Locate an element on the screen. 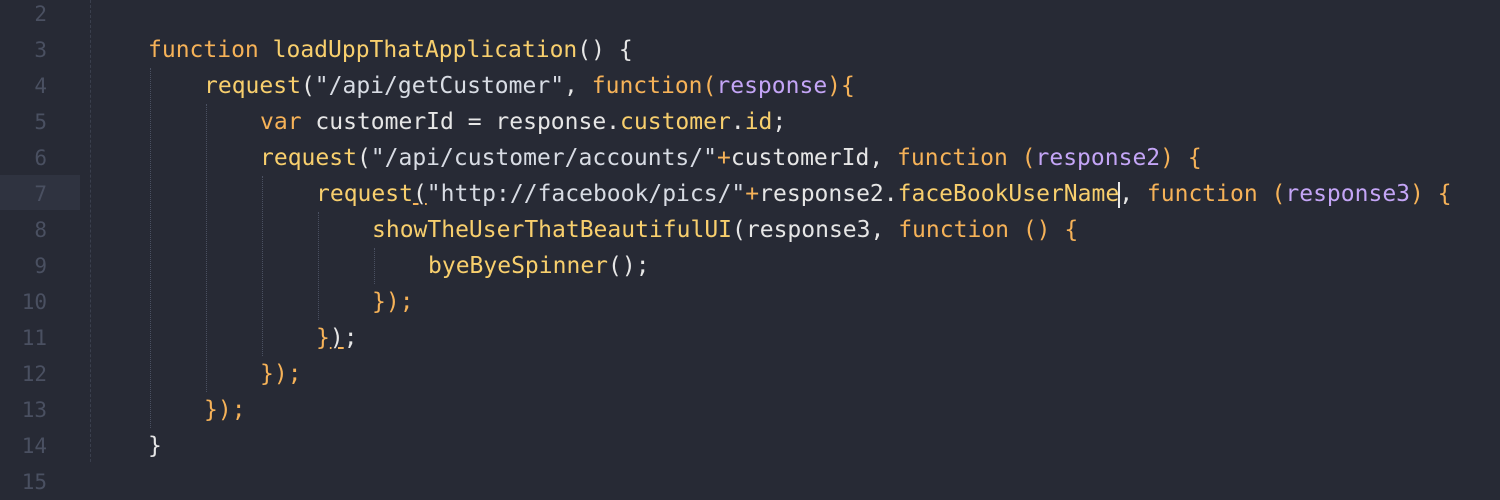  line-number: 14 is located at coordinates (34, 446).